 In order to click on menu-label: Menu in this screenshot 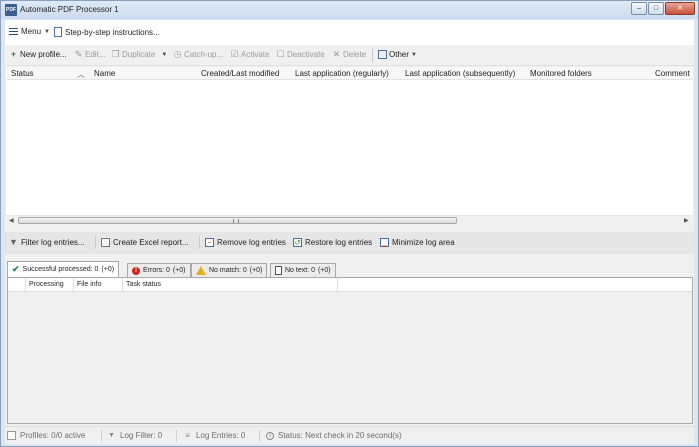, I will do `click(31, 31)`.